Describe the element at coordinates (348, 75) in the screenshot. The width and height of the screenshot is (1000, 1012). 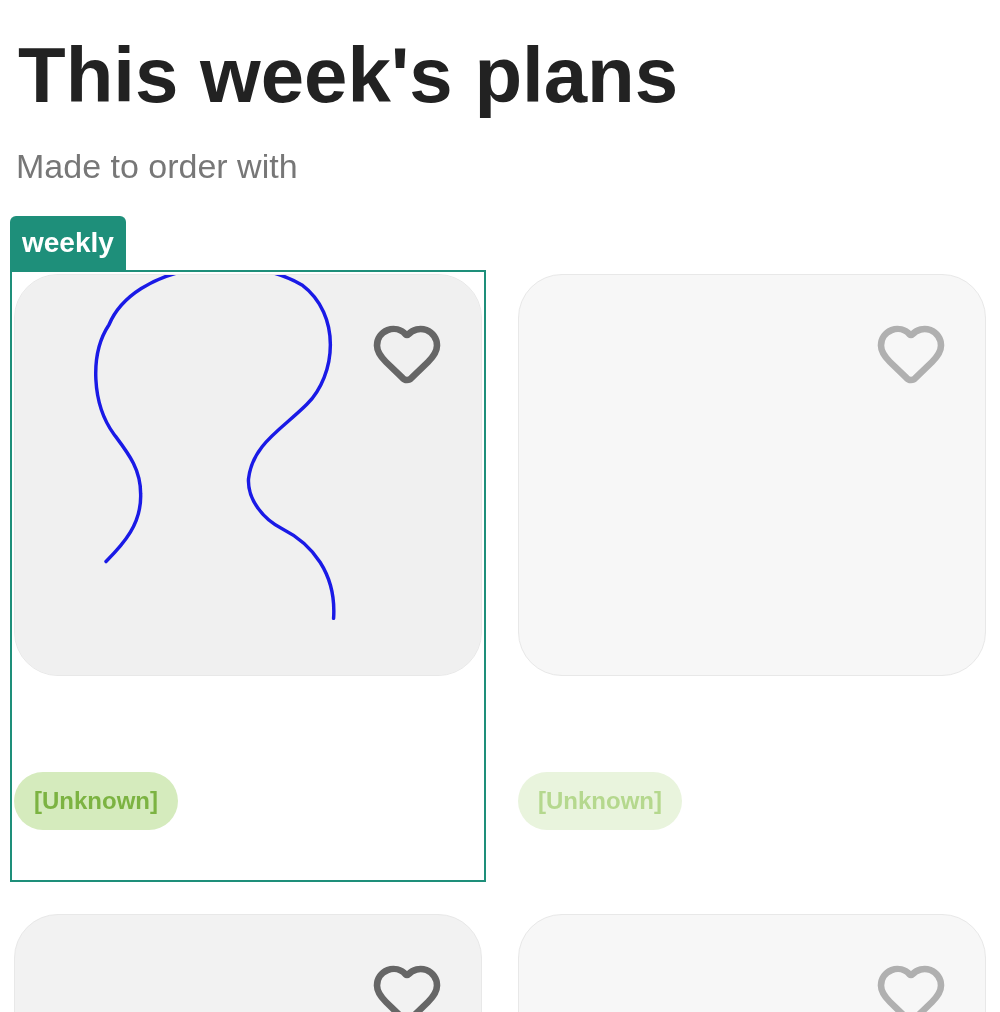
I see `page-title: This week's plans` at that location.